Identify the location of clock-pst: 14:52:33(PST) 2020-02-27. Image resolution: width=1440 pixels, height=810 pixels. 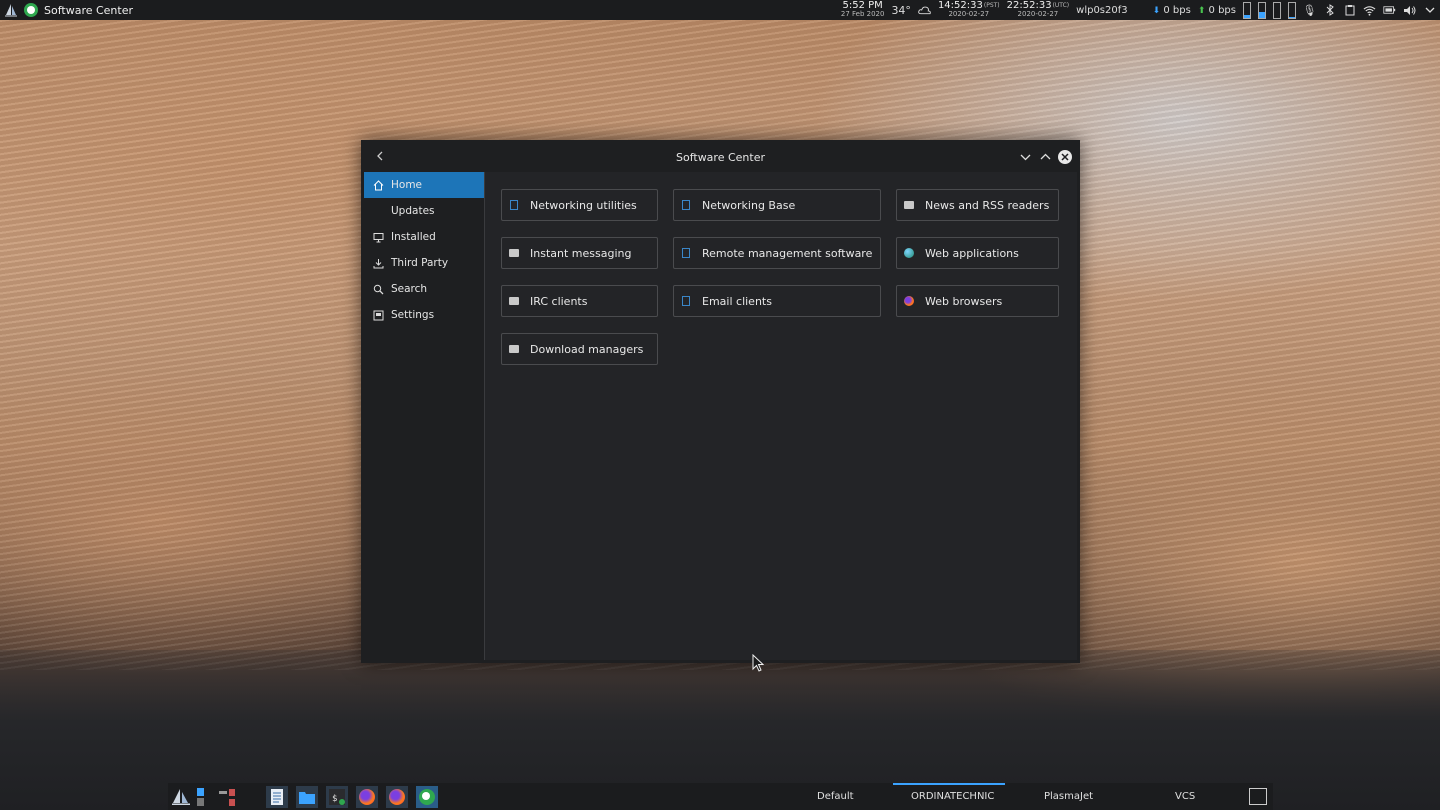
(969, 10).